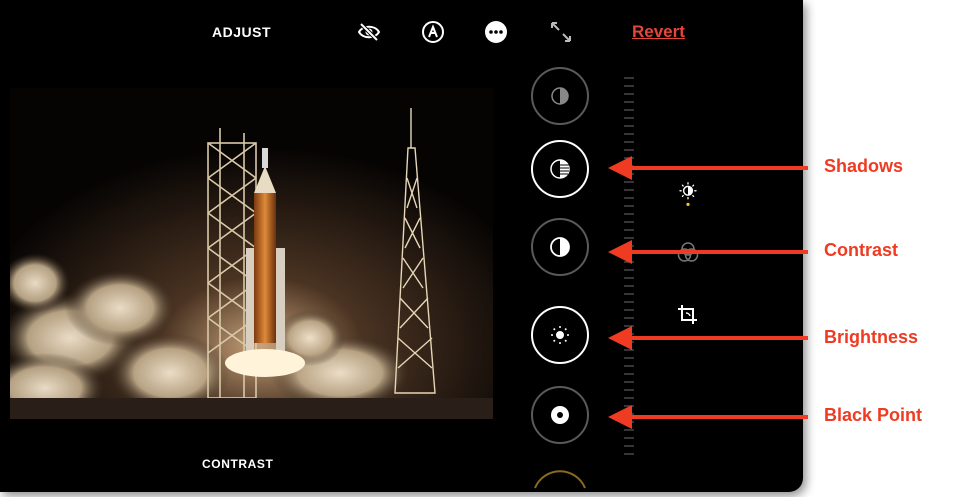 The height and width of the screenshot is (497, 964). I want to click on contrast-dial, so click(560, 247).